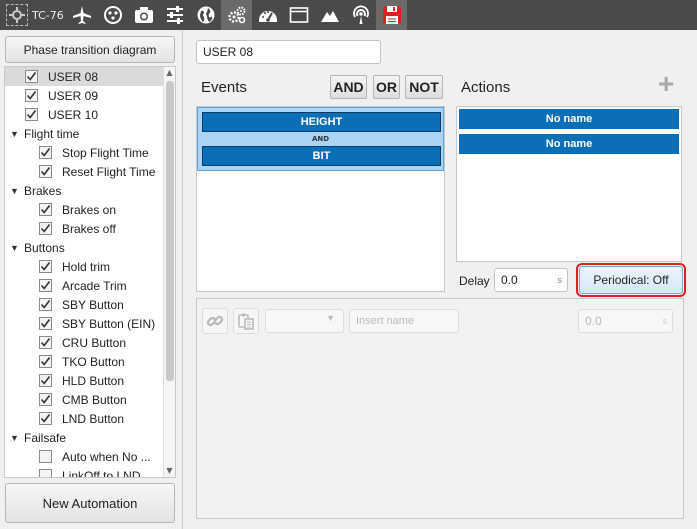  Describe the element at coordinates (386, 87) in the screenshot. I see `or-button: OR` at that location.